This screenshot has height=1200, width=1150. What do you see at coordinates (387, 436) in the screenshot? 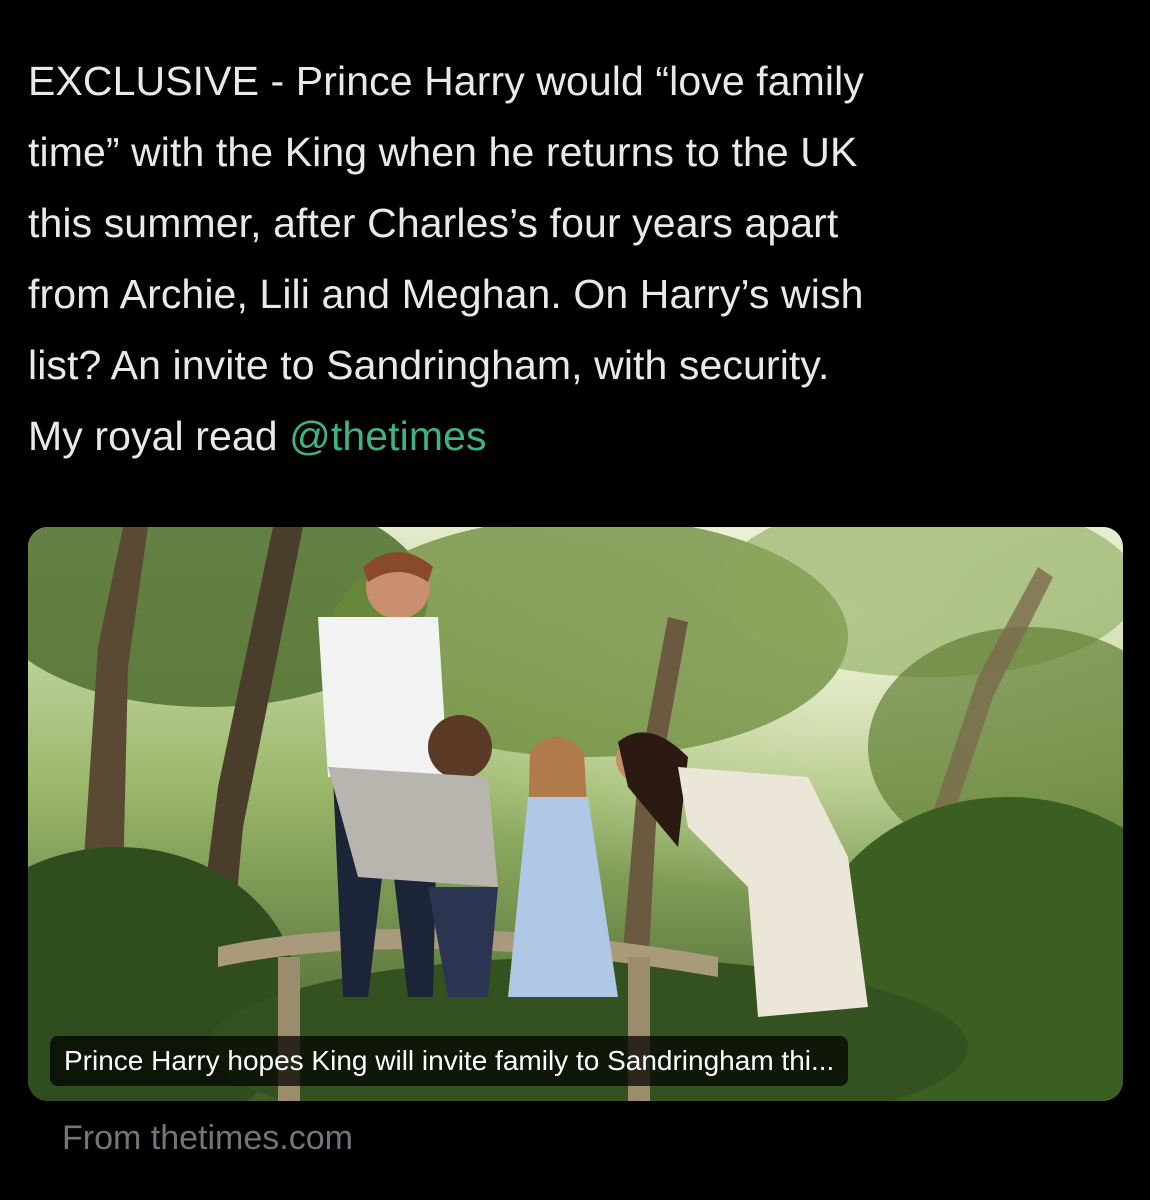
I see `mention-link: @thetimes` at bounding box center [387, 436].